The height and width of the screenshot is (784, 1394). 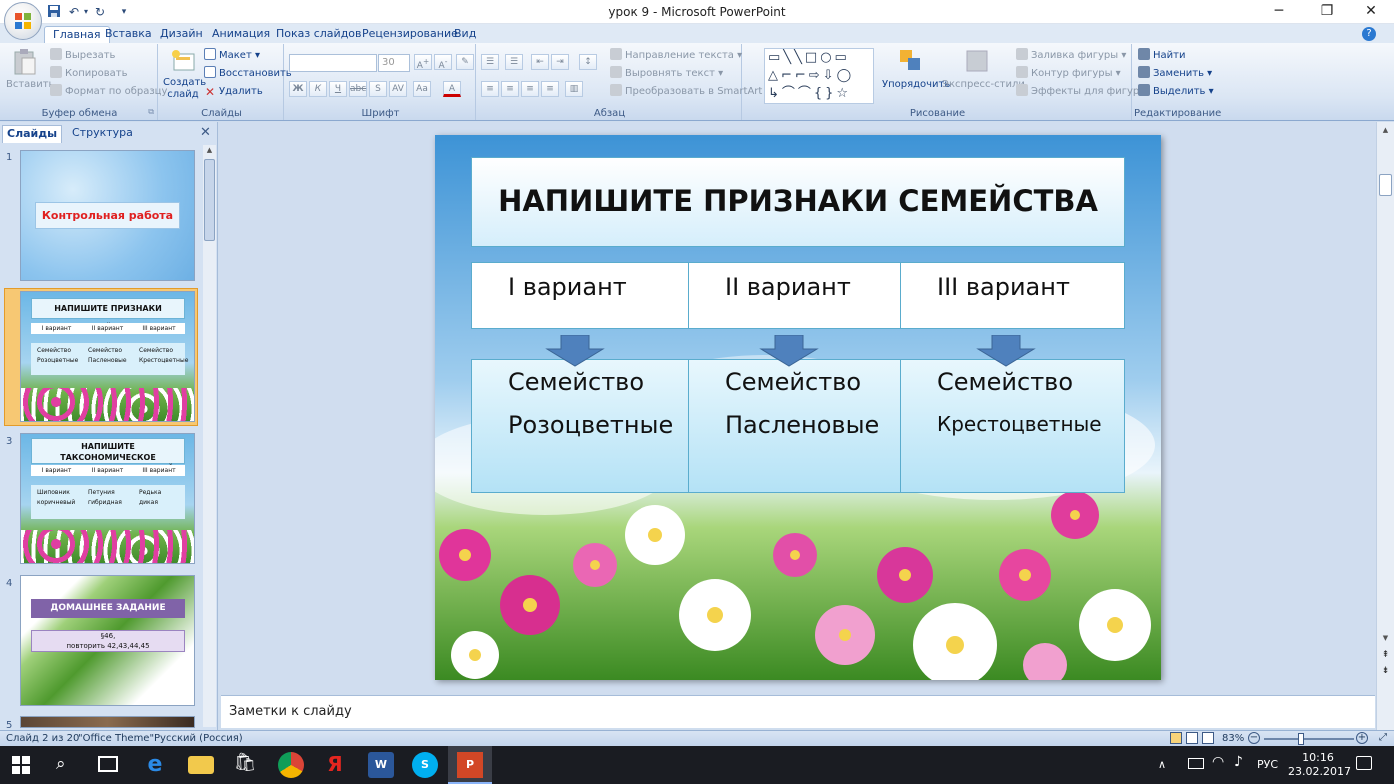 What do you see at coordinates (233, 92) in the screenshot?
I see `delete-slide-button: ✕ Удалить` at bounding box center [233, 92].